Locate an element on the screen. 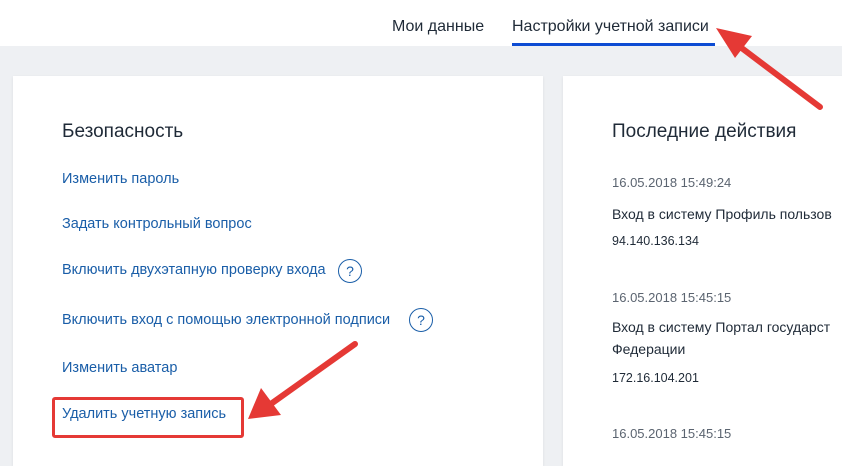  change-avatar-link: Изменить аватар is located at coordinates (119, 368).